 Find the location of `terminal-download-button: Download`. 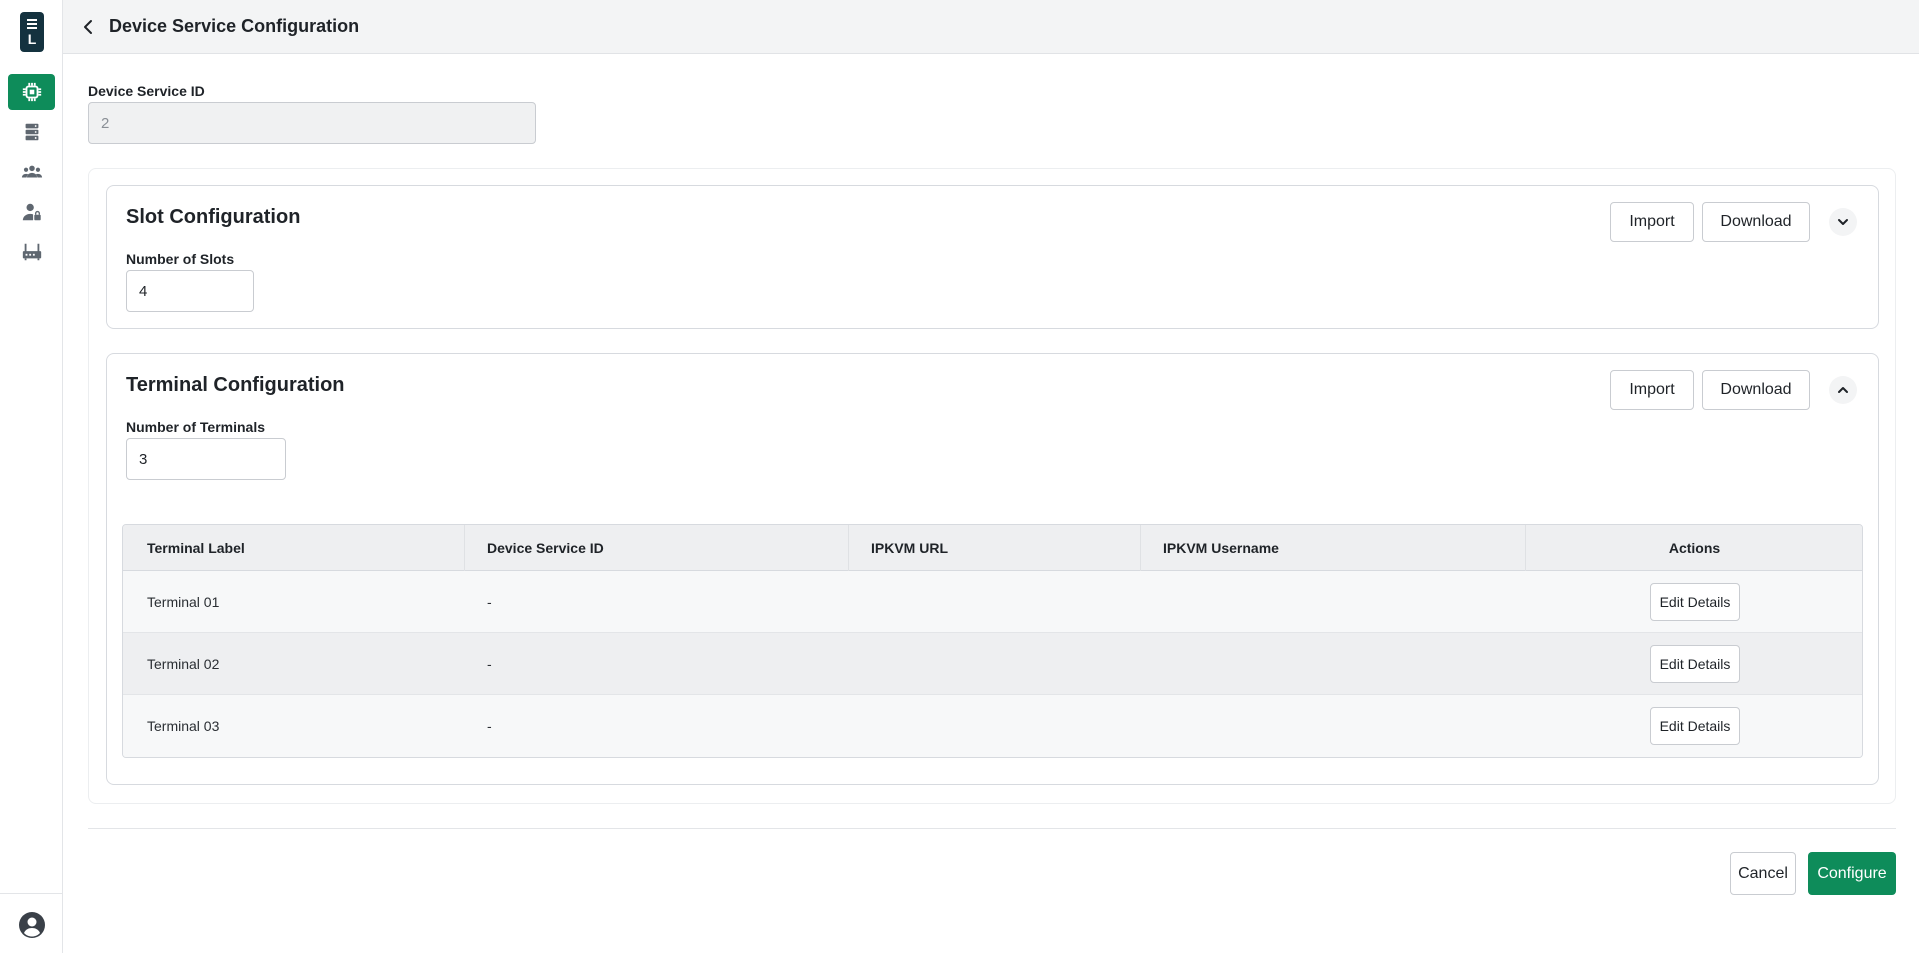

terminal-download-button: Download is located at coordinates (1756, 390).